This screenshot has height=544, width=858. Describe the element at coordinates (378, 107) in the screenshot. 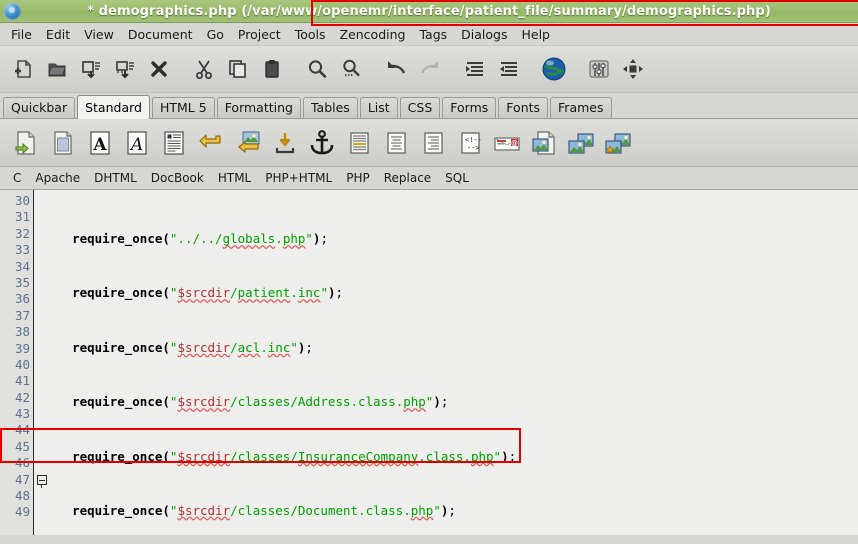

I see `tab-list: List` at that location.